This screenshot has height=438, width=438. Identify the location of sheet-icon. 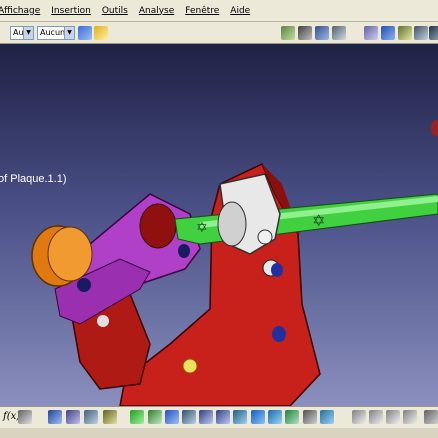
(73, 417).